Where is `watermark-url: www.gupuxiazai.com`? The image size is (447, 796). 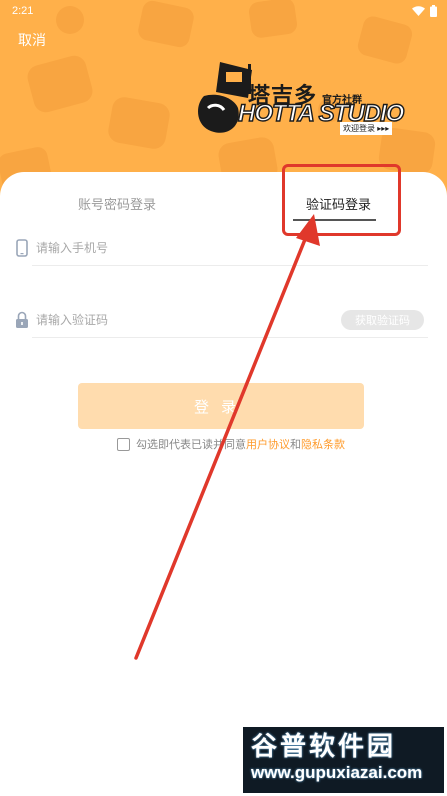
watermark-url: www.gupuxiazai.com is located at coordinates (337, 772).